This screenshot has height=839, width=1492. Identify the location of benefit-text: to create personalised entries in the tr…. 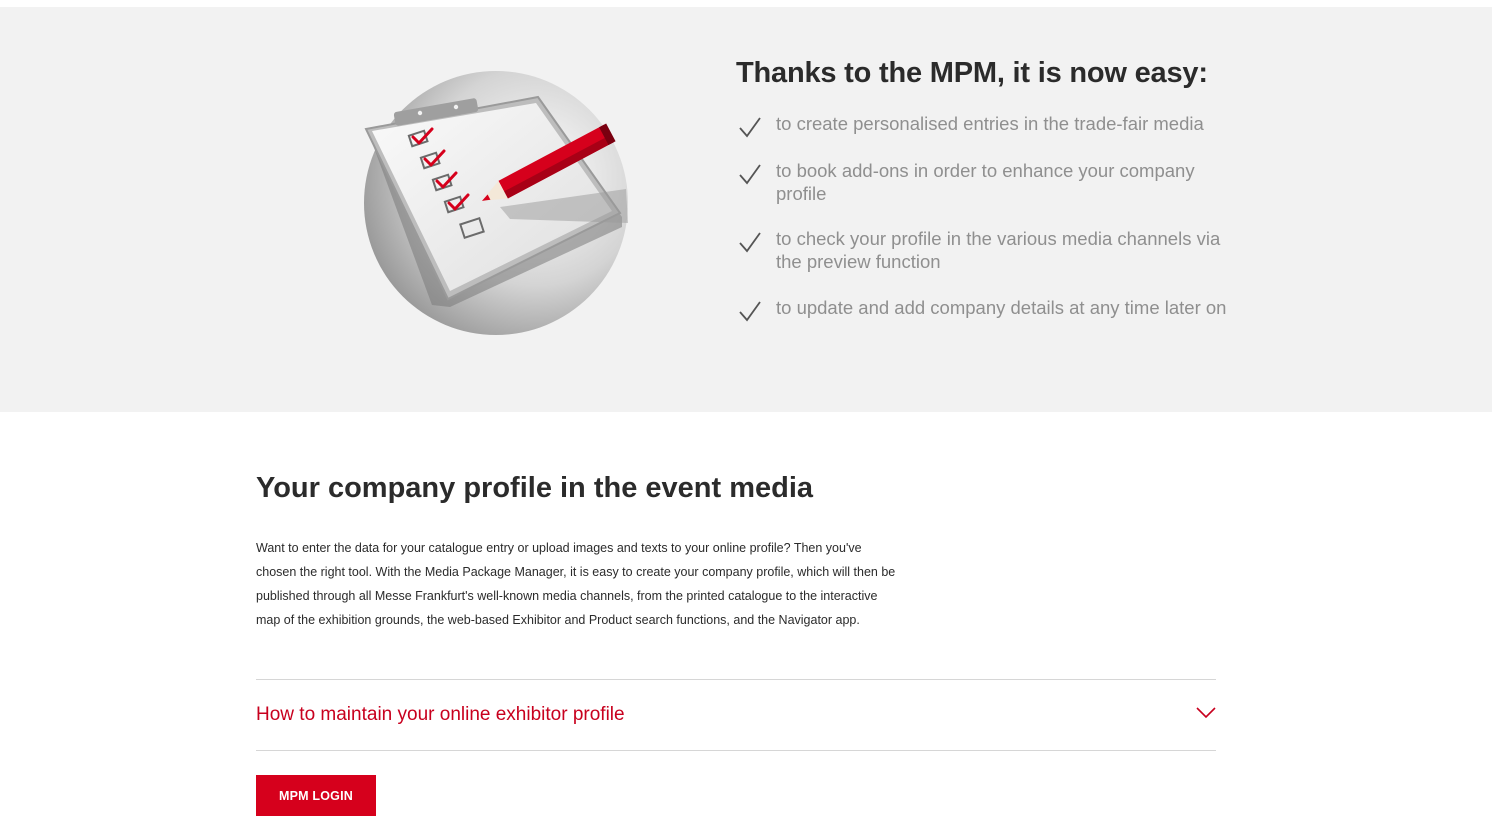
(990, 123).